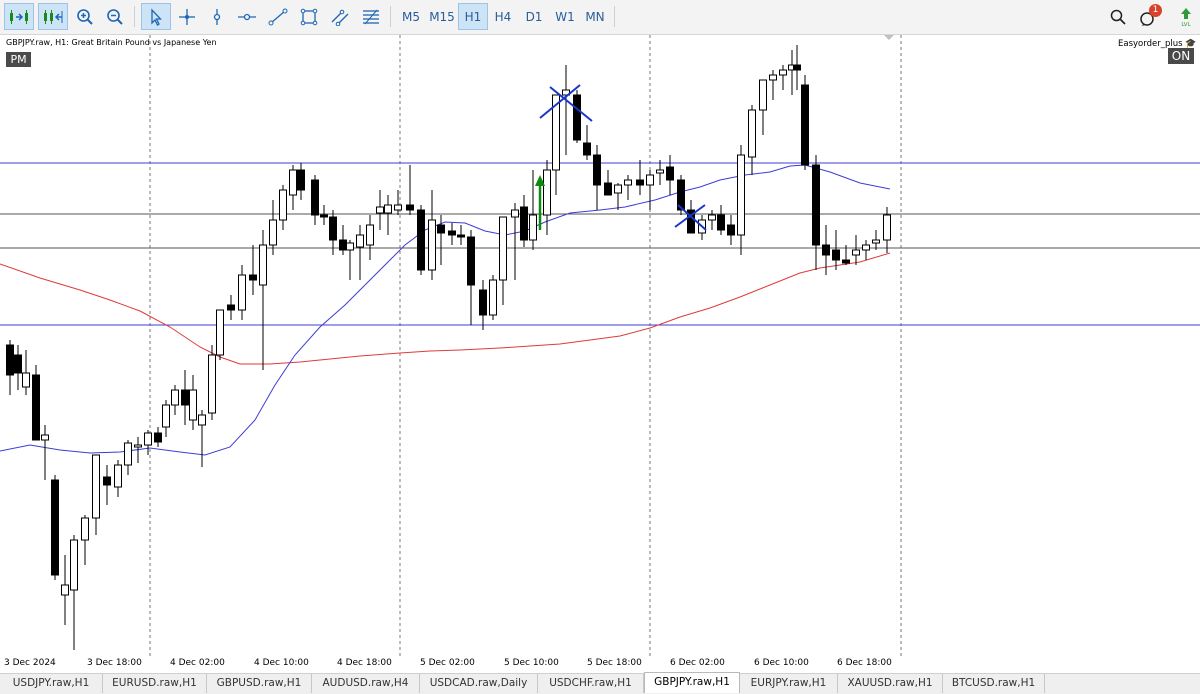 This screenshot has height=694, width=1200. I want to click on tab-eurjpy: EURJPY.raw,H1, so click(789, 683).